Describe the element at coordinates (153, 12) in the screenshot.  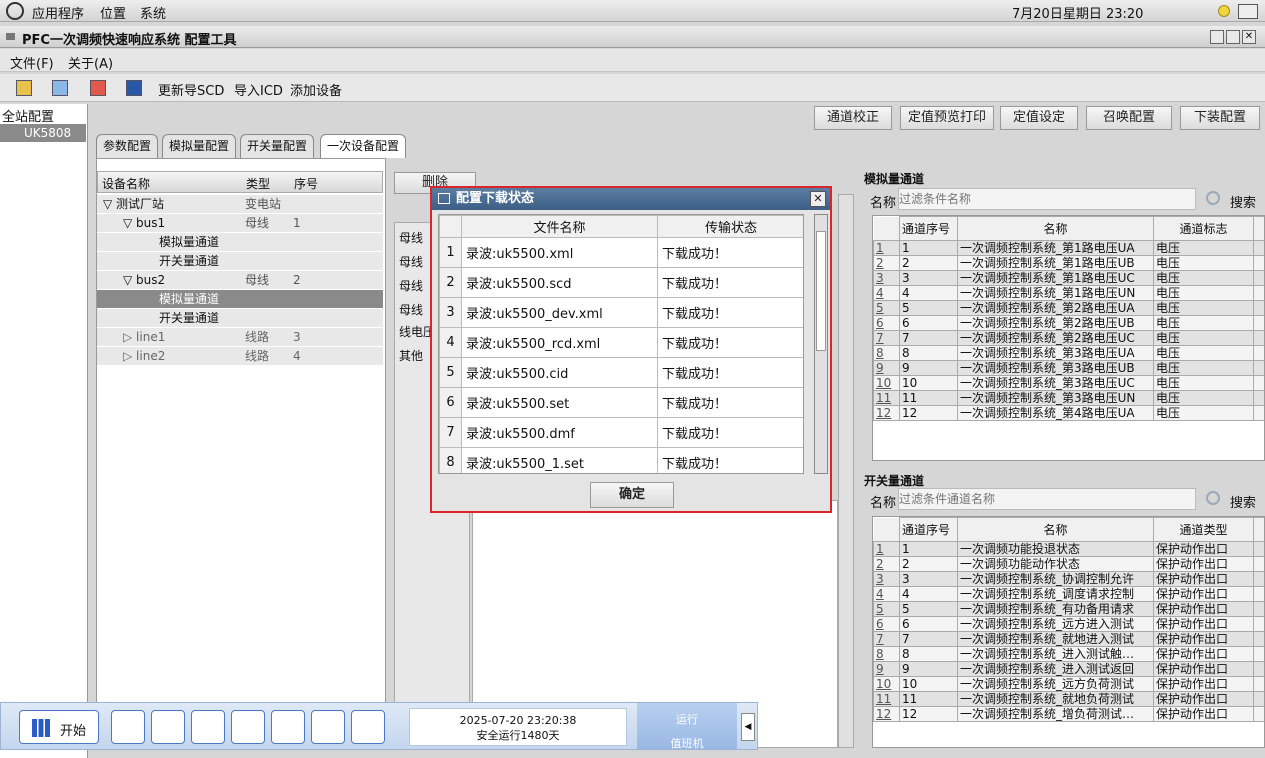
I see `system-menu: 系统` at that location.